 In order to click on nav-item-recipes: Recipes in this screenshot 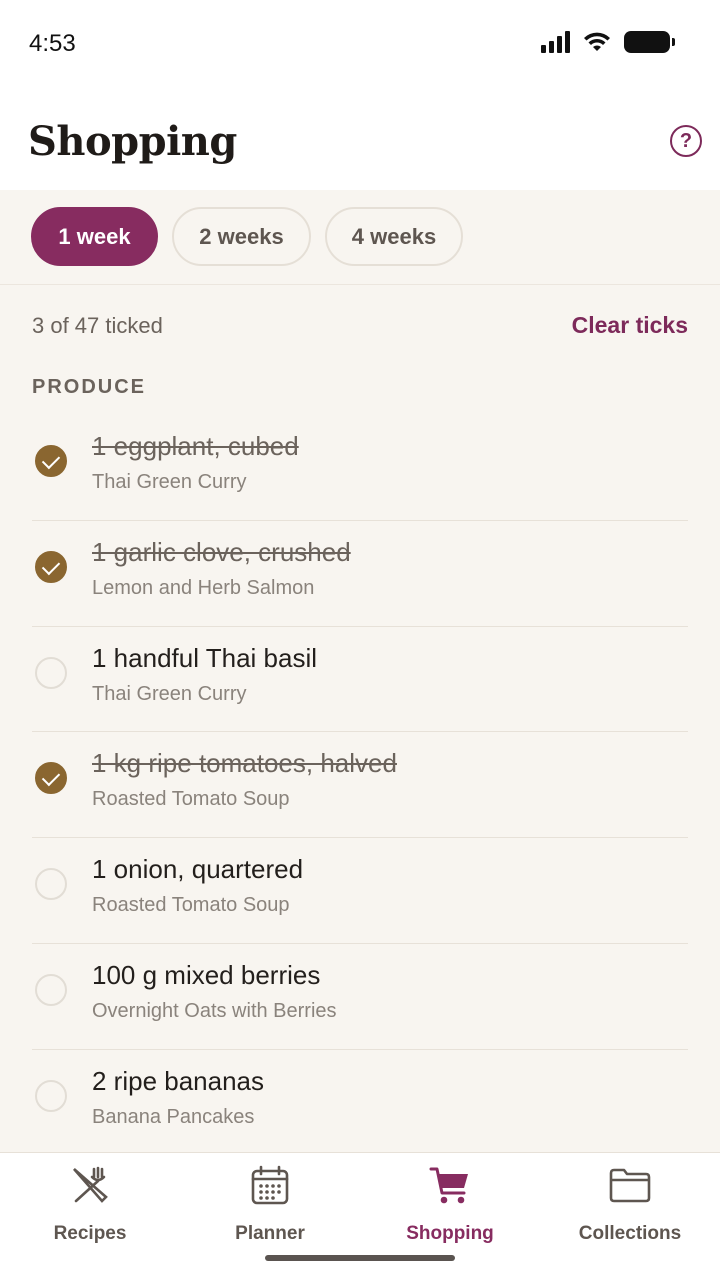, I will do `click(90, 1206)`.